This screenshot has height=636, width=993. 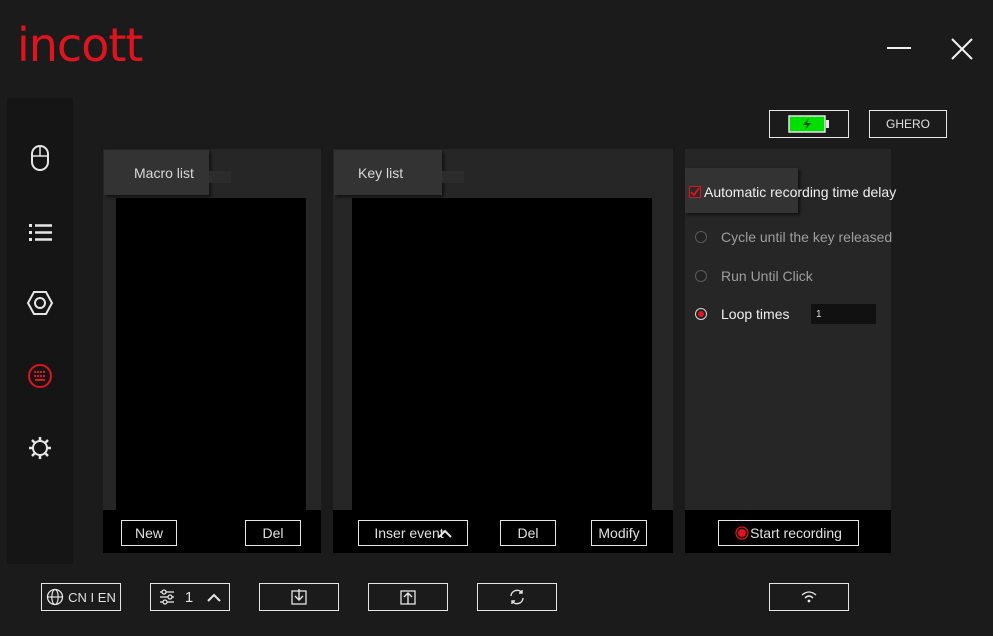 I want to click on key-list-title: Key list, so click(x=381, y=173).